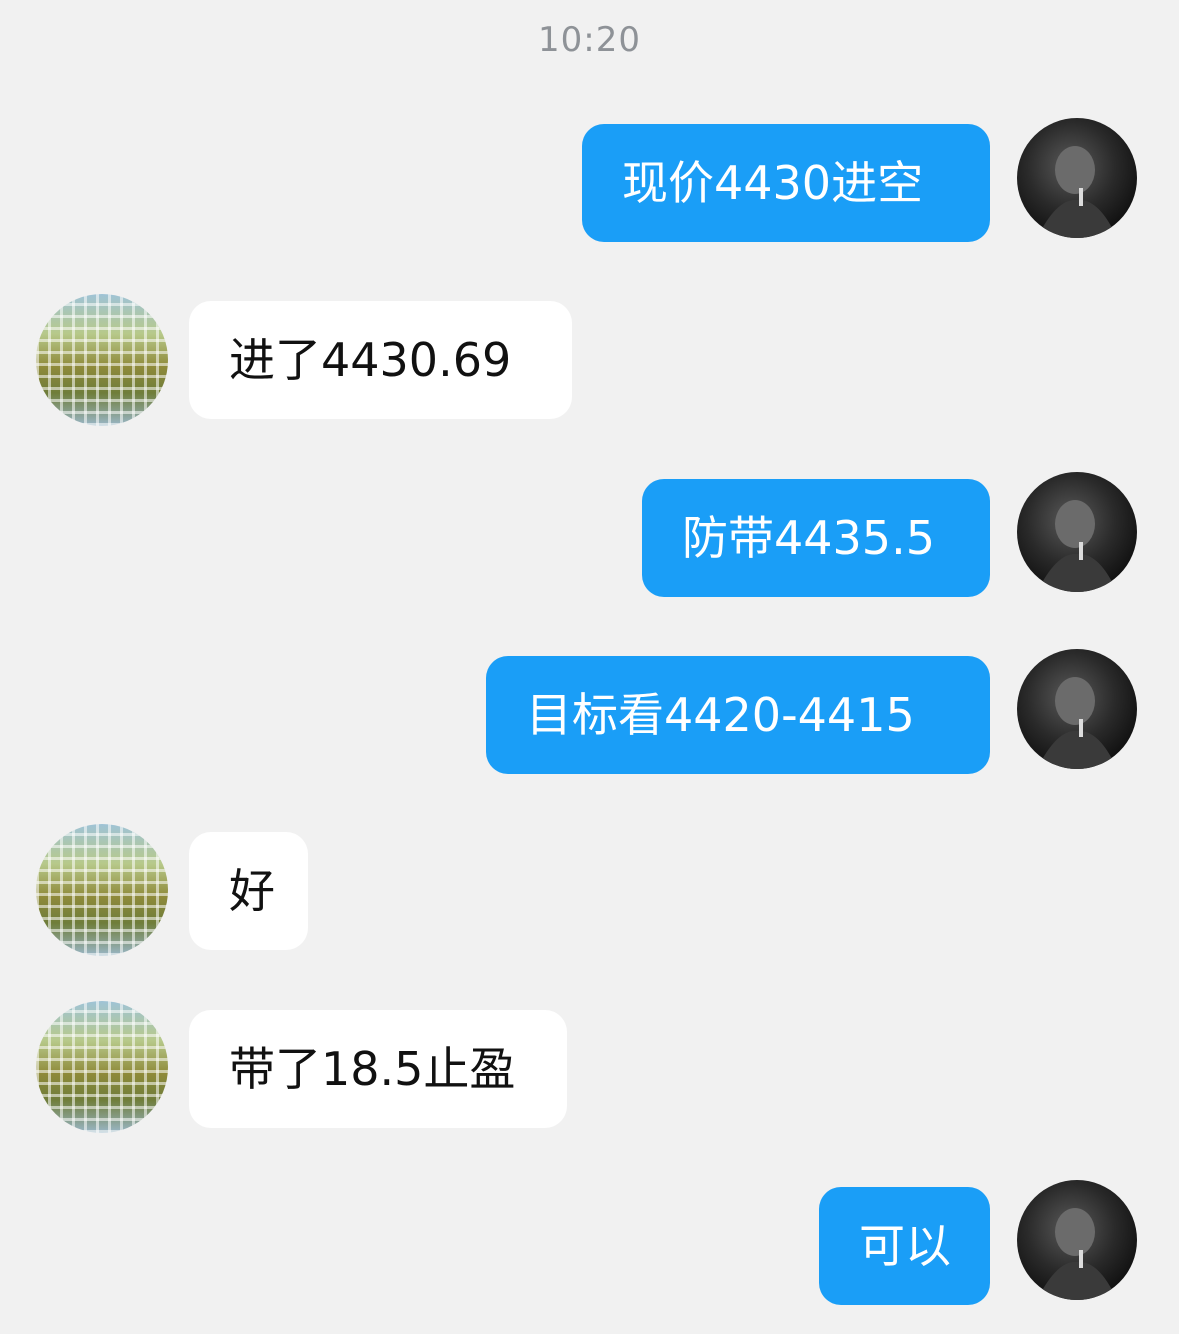 This screenshot has width=1179, height=1334. I want to click on message-text: 可以, so click(905, 1246).